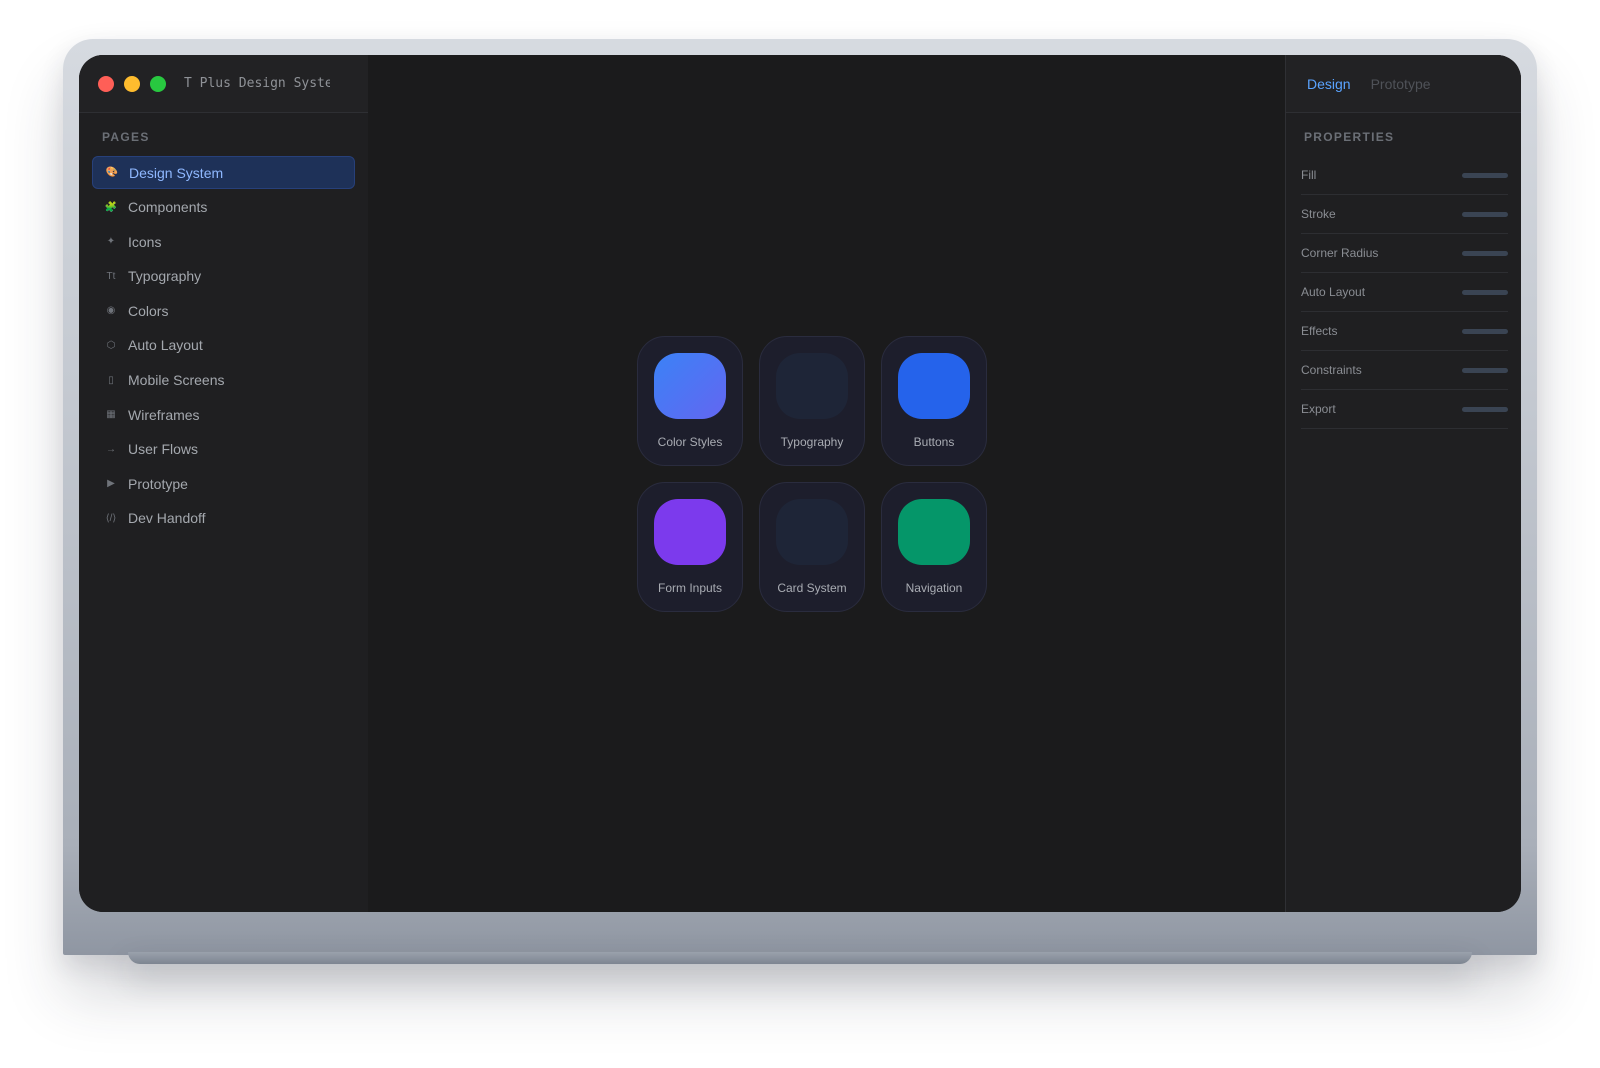 Image resolution: width=1600 pixels, height=1068 pixels. I want to click on tile-buttons: Buttons, so click(934, 401).